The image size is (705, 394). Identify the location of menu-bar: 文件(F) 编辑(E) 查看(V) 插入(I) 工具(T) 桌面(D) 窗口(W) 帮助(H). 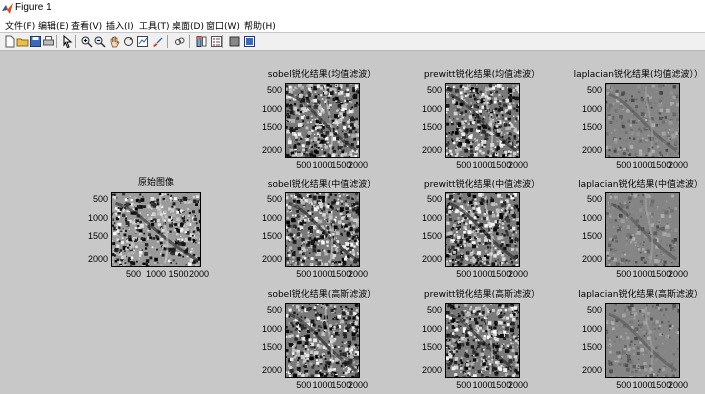
(352, 25).